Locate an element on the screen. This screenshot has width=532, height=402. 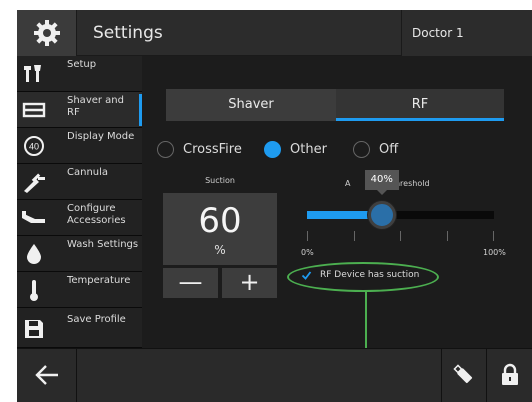
sidebar-item-cannula: Cannula is located at coordinates (79, 182).